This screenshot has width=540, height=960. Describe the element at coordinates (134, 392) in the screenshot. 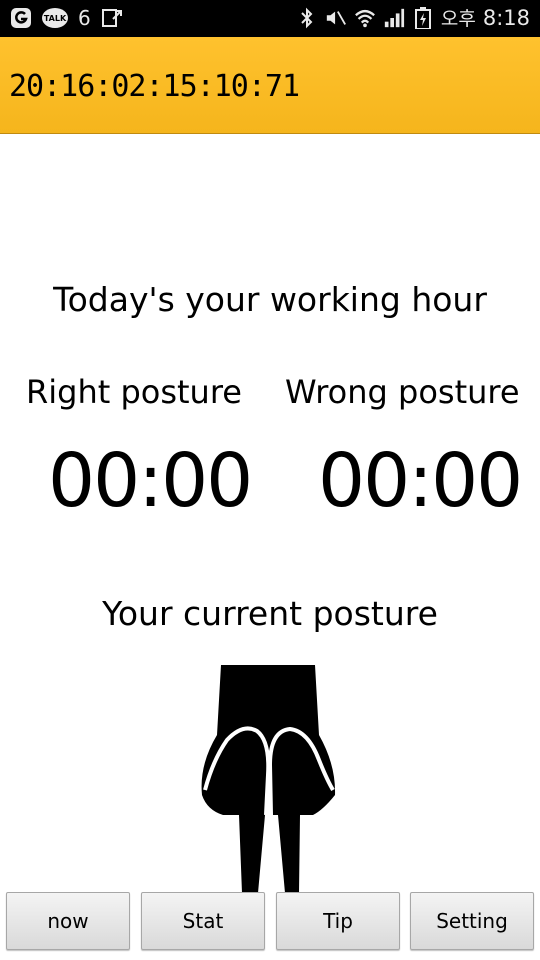

I see `right-posture-label: Right posture` at that location.